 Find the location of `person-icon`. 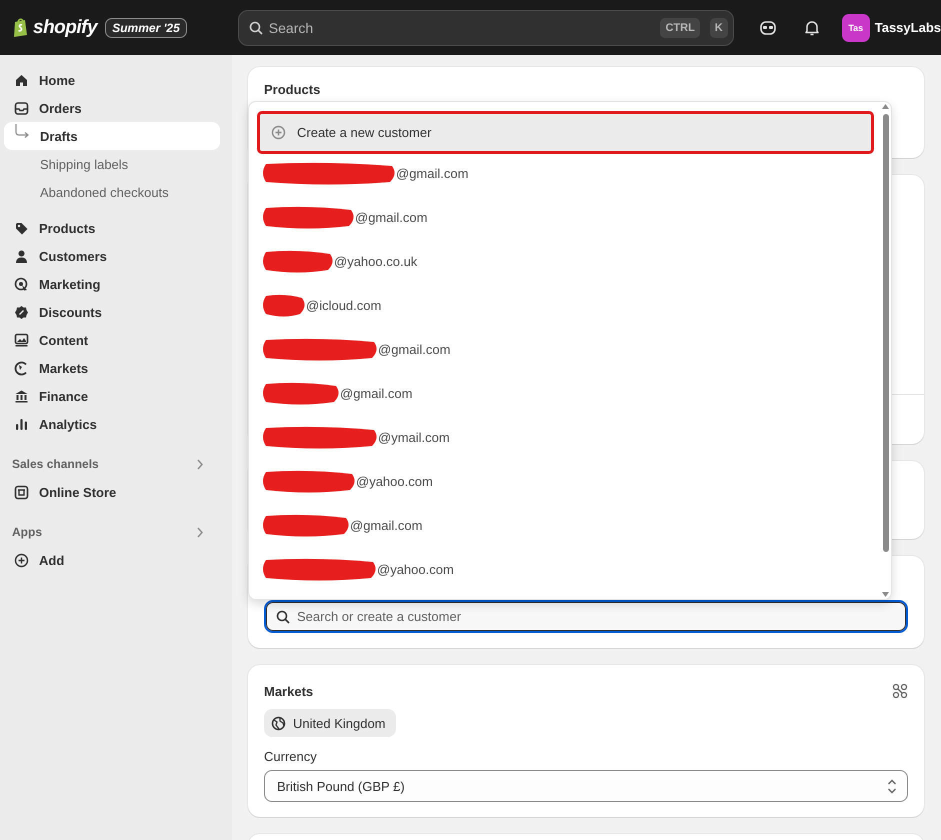

person-icon is located at coordinates (21, 256).